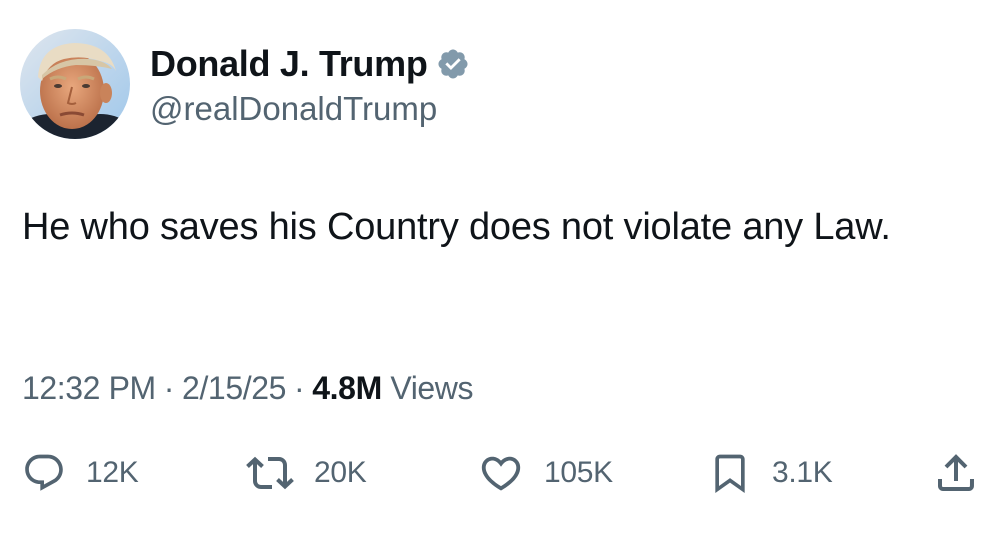 Image resolution: width=1000 pixels, height=543 pixels. Describe the element at coordinates (112, 472) in the screenshot. I see `reply-count: 12K` at that location.